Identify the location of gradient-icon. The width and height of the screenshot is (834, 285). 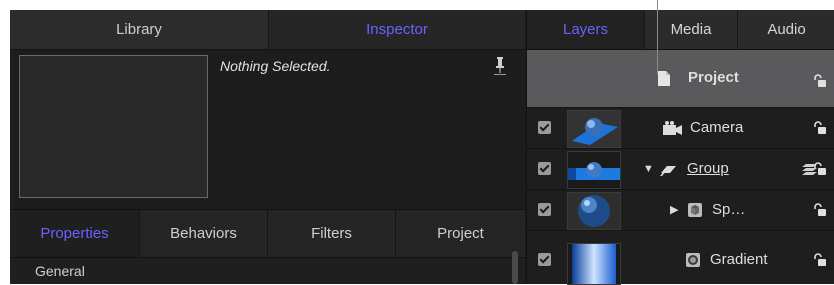
(693, 260).